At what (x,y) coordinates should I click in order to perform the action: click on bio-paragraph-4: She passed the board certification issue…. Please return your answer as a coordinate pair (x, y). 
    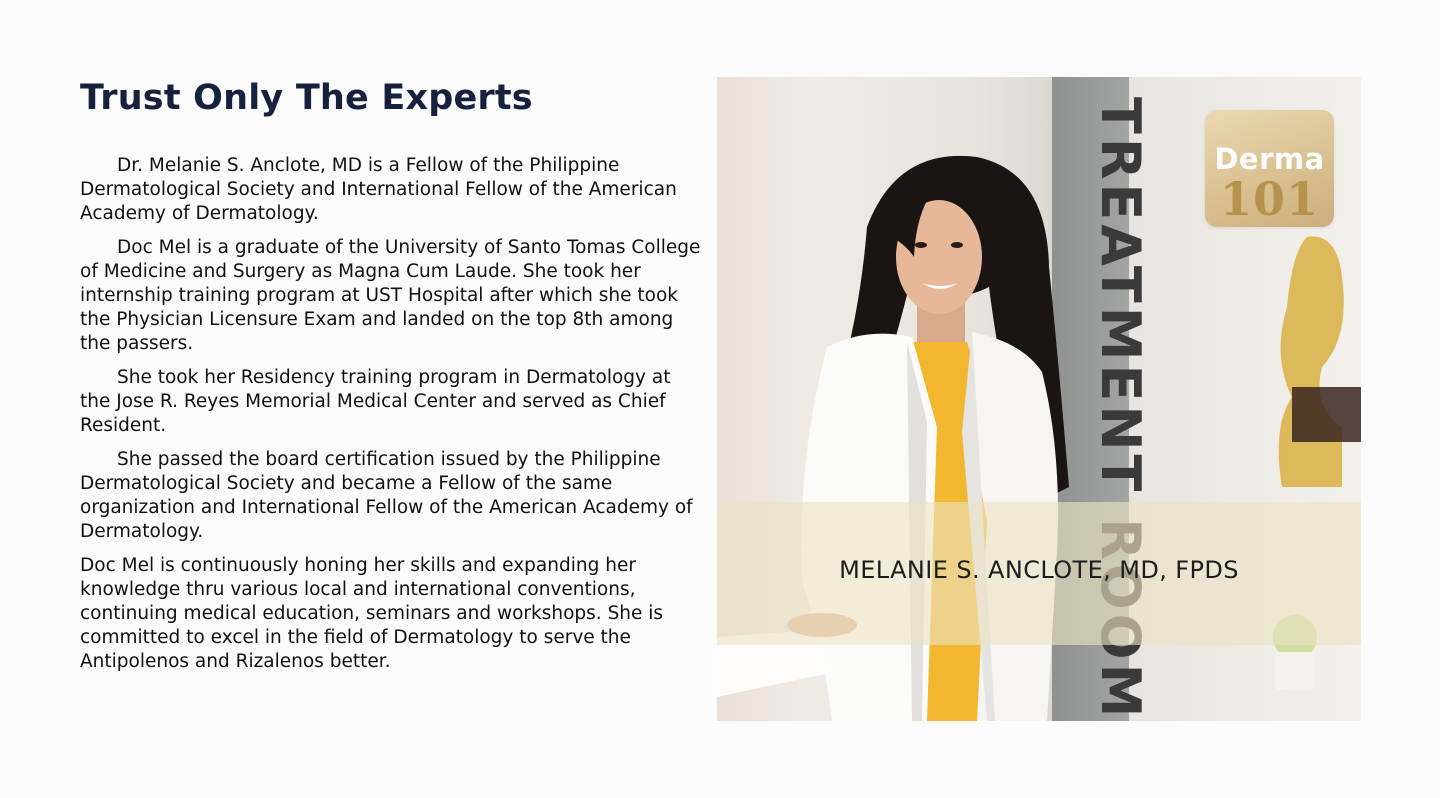
    Looking at the image, I should click on (386, 495).